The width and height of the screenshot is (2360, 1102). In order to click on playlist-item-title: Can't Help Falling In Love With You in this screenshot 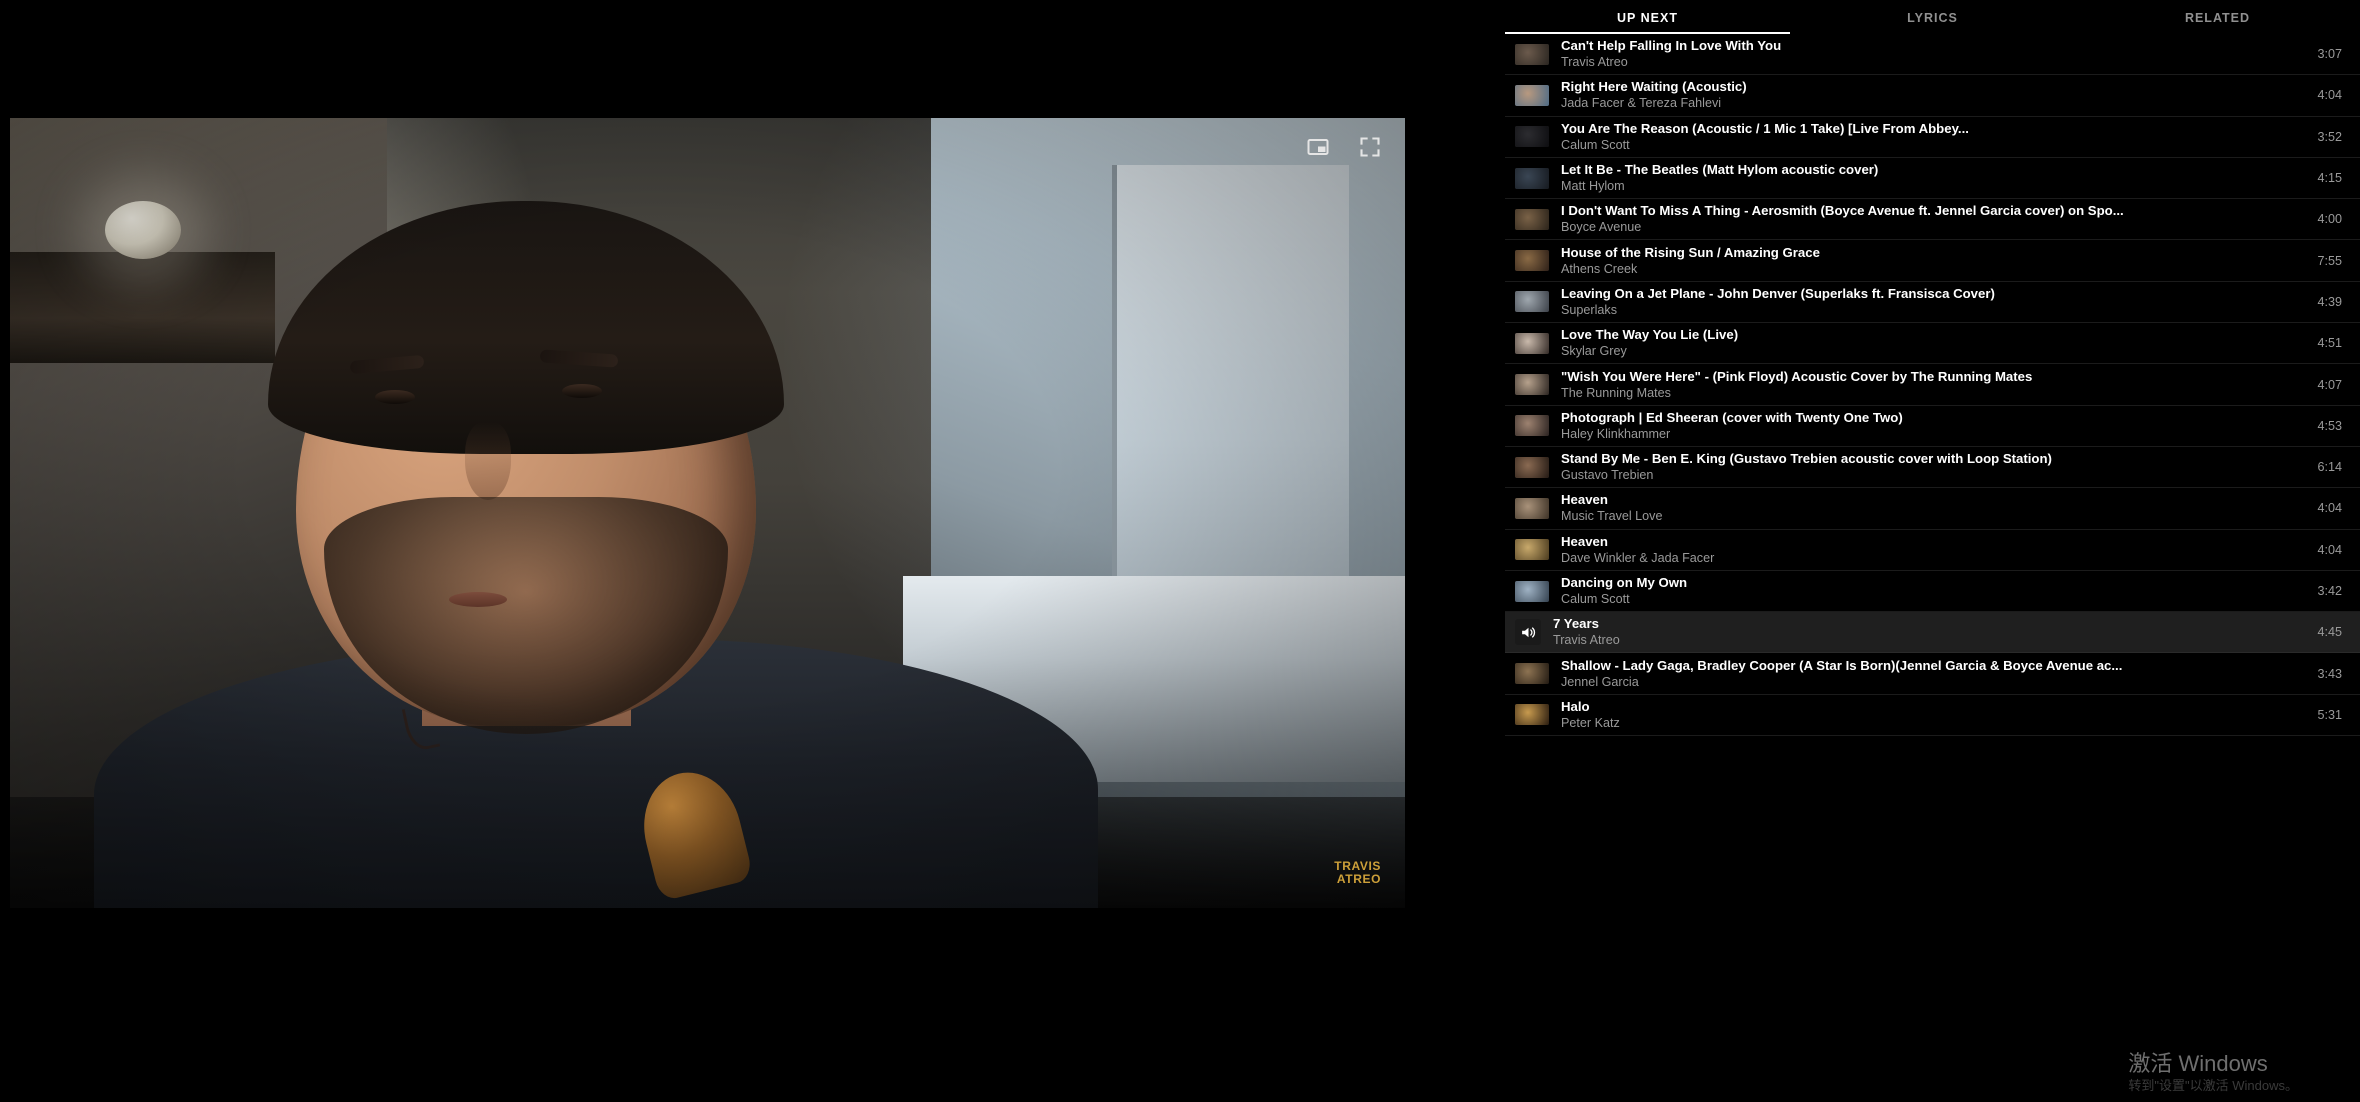, I will do `click(1671, 46)`.